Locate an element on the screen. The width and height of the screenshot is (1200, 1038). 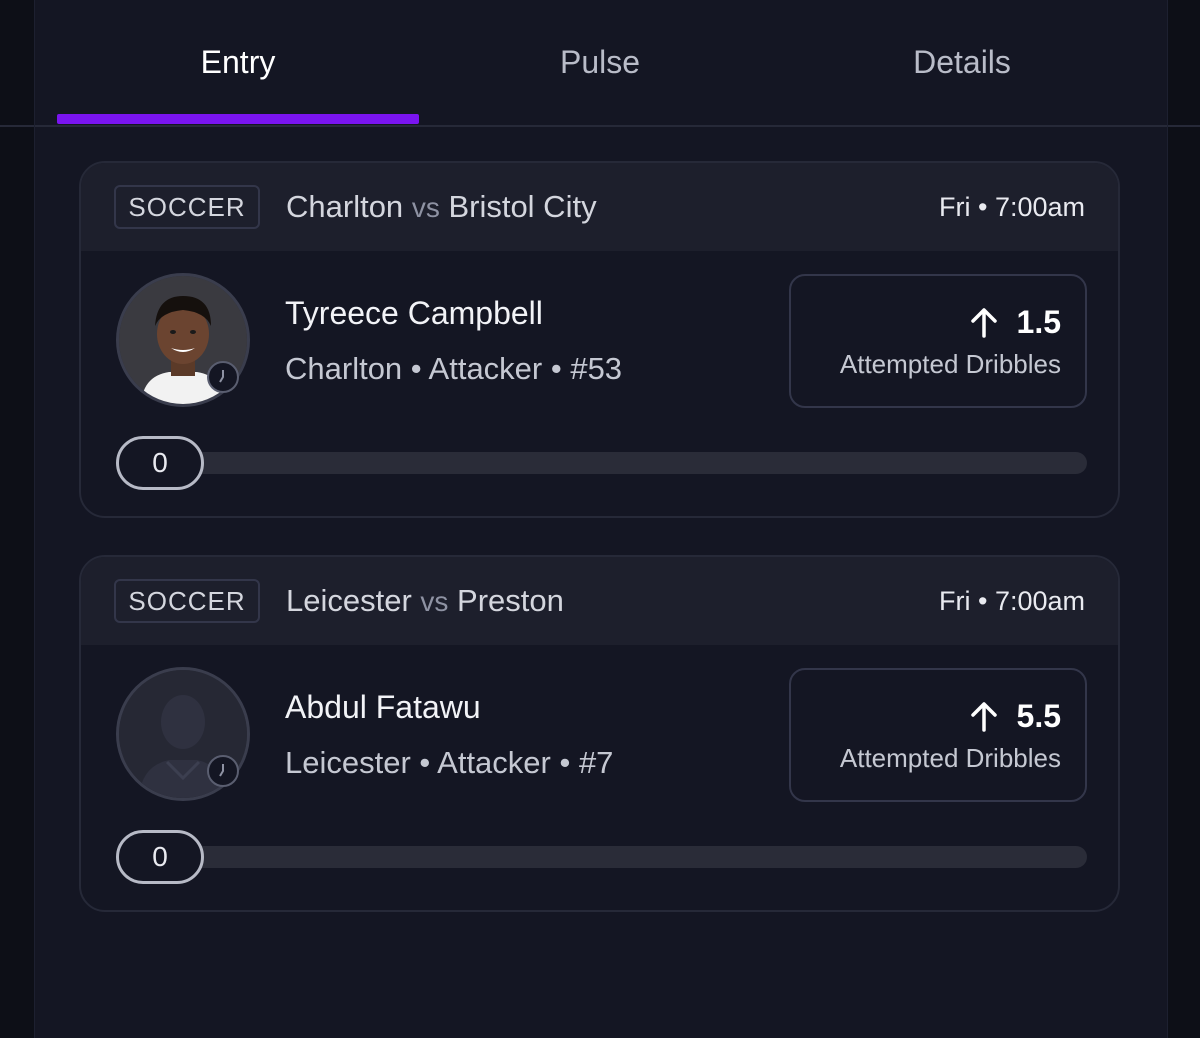
pick-line: 5.5 is located at coordinates (1015, 716).